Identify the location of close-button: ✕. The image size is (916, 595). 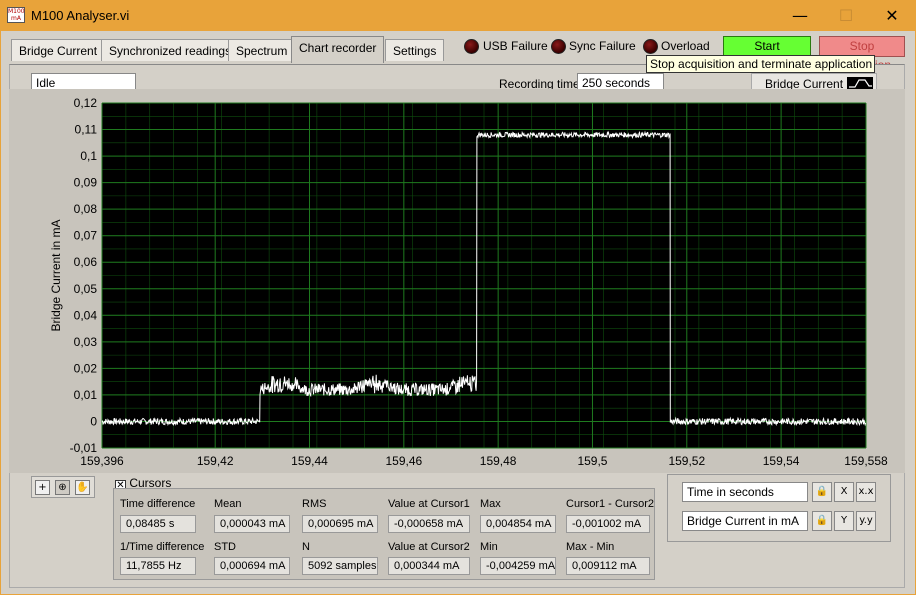
(892, 16).